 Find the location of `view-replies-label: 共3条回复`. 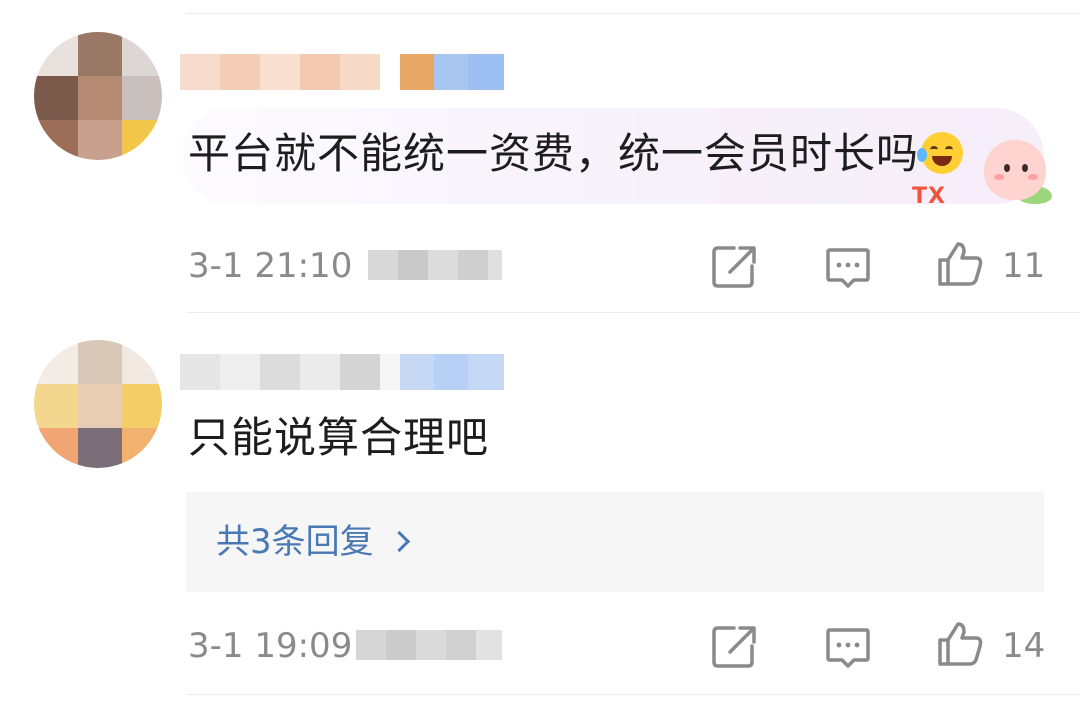

view-replies-label: 共3条回复 is located at coordinates (295, 542).